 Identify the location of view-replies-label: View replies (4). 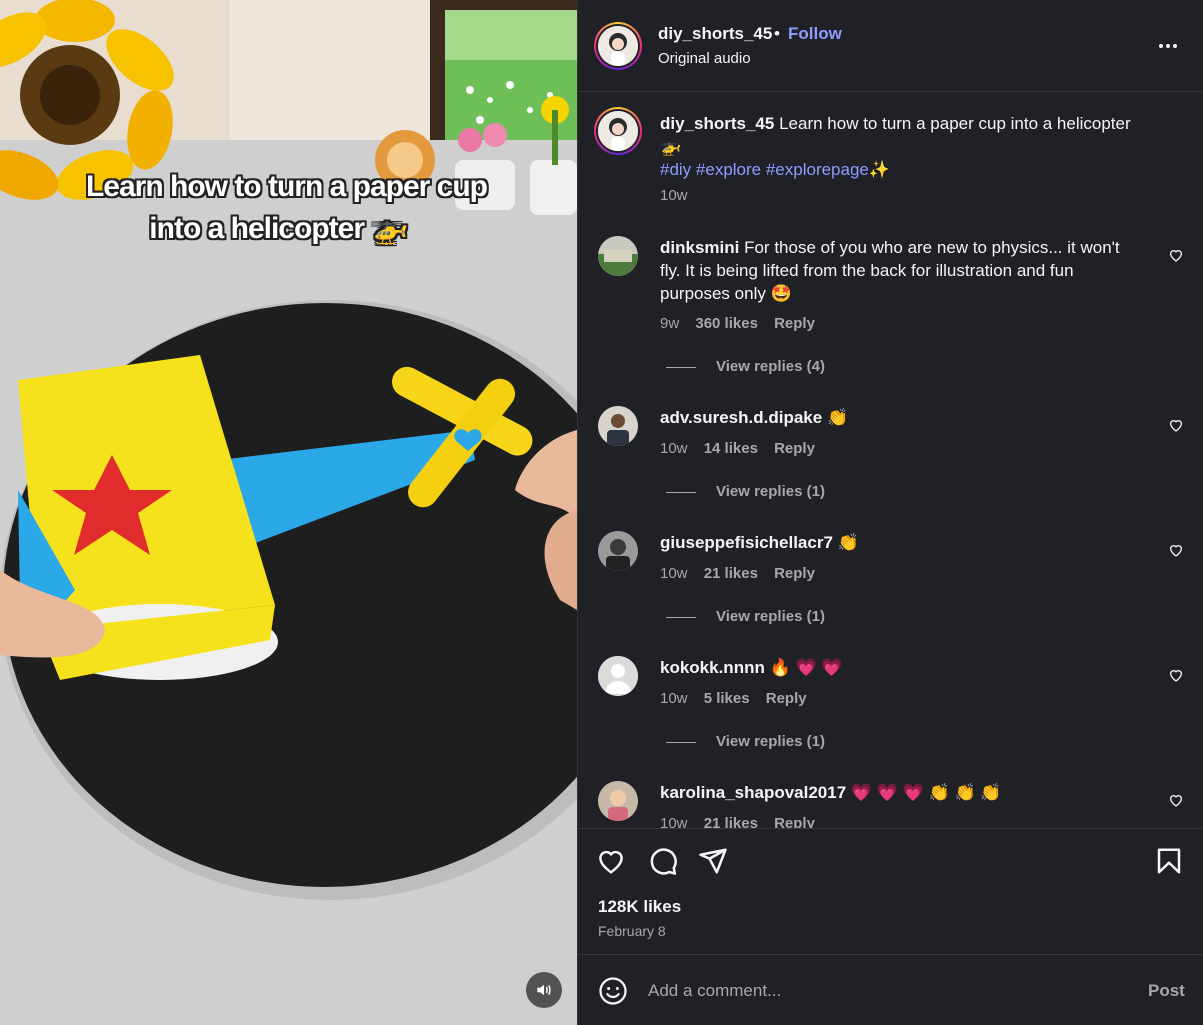
(770, 366).